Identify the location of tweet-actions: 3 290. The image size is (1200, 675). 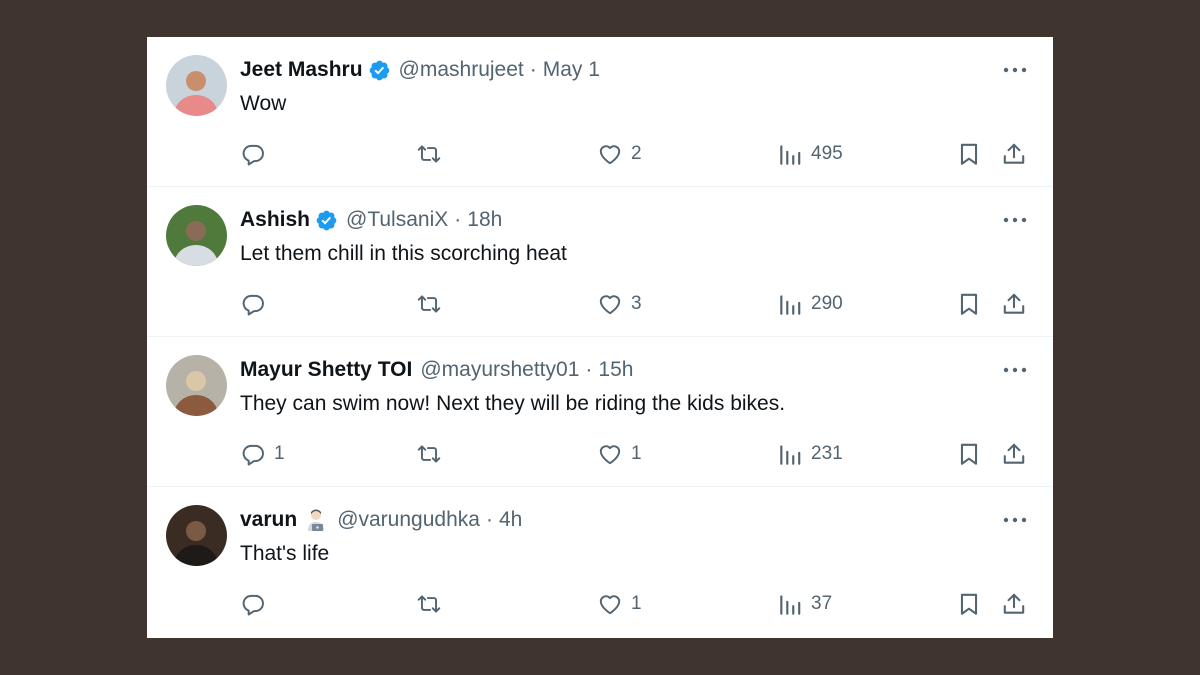
(640, 304).